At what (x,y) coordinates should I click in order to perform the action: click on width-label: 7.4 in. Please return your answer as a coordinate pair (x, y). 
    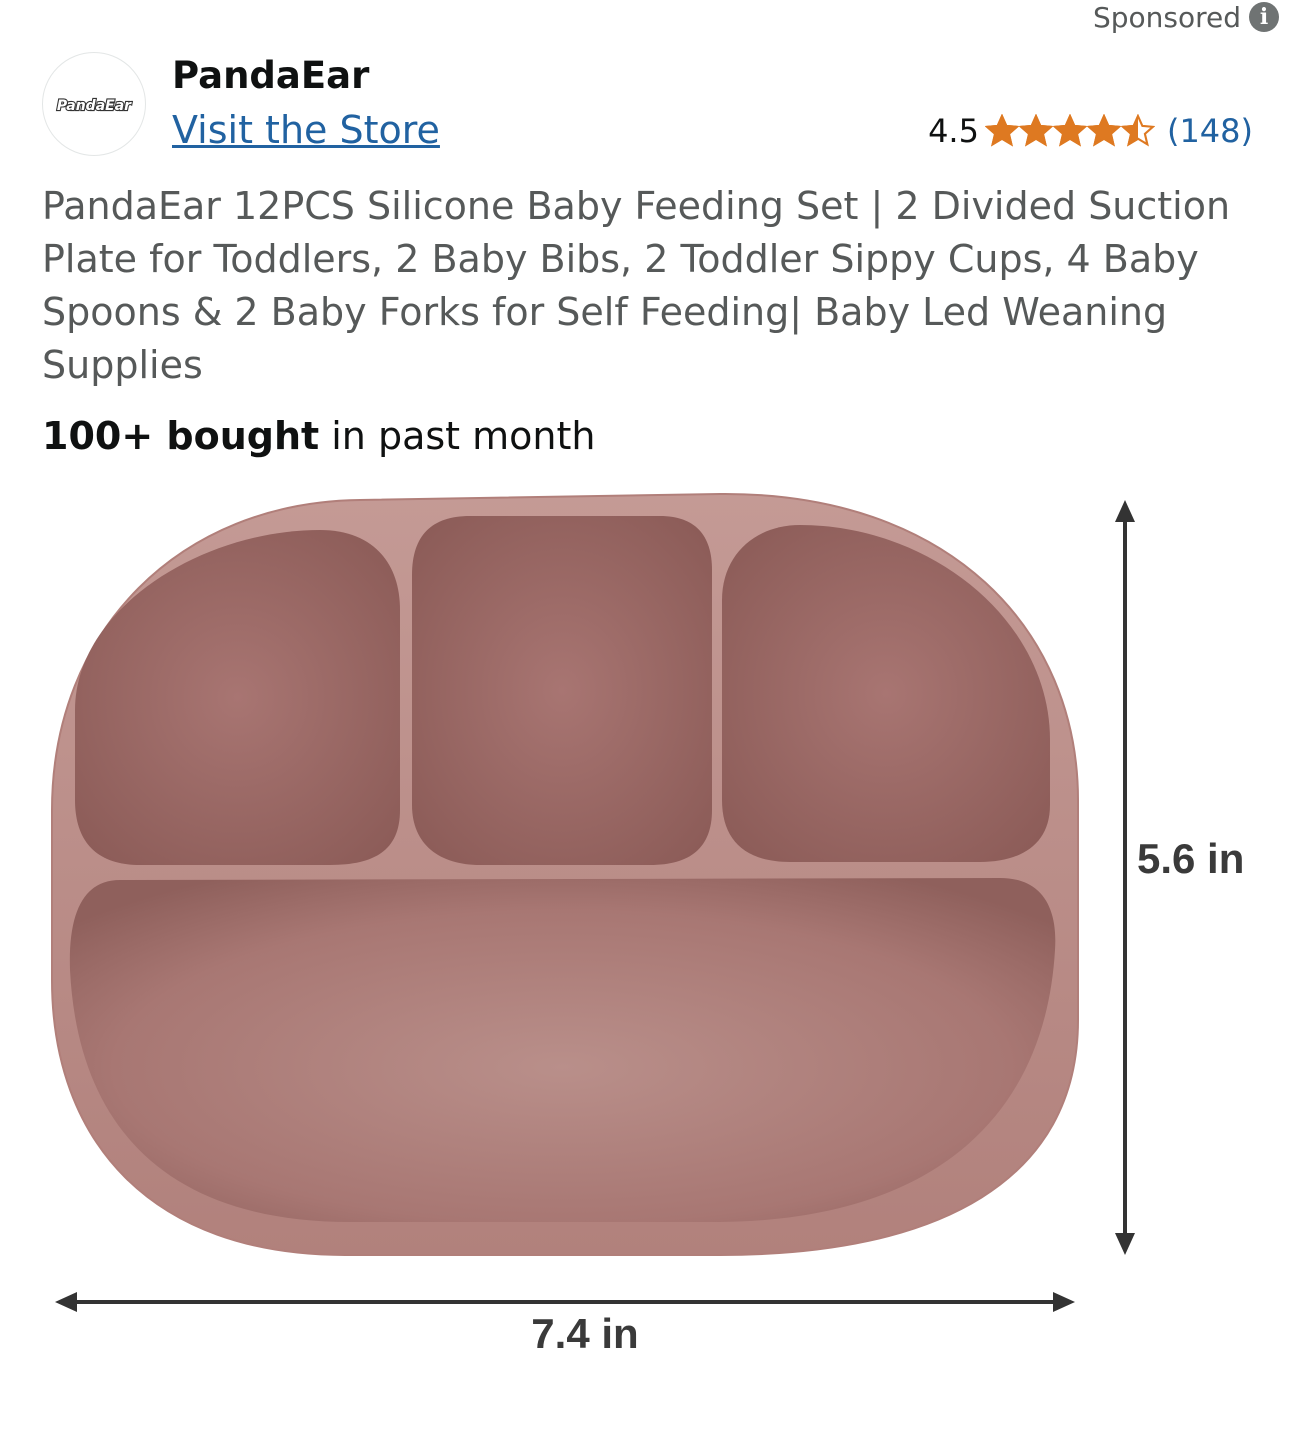
    Looking at the image, I should click on (584, 1333).